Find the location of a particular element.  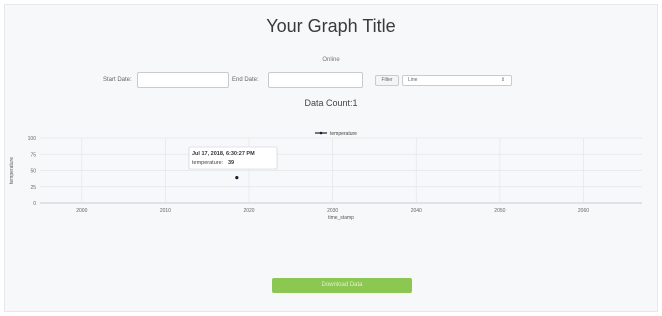

filter-button: Filter is located at coordinates (387, 80).